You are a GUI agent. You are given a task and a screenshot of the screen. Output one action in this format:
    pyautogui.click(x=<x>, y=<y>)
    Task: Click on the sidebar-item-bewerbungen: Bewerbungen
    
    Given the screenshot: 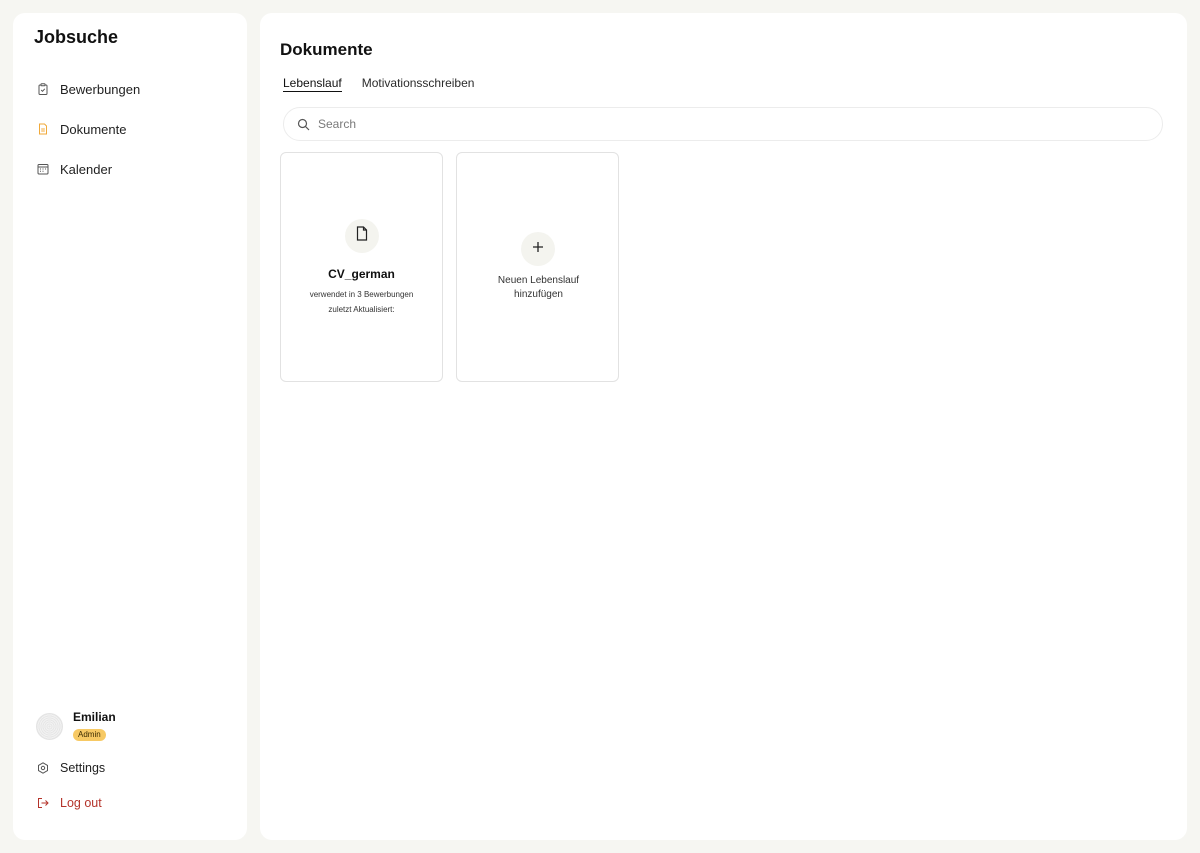 What is the action you would take?
    pyautogui.click(x=130, y=89)
    